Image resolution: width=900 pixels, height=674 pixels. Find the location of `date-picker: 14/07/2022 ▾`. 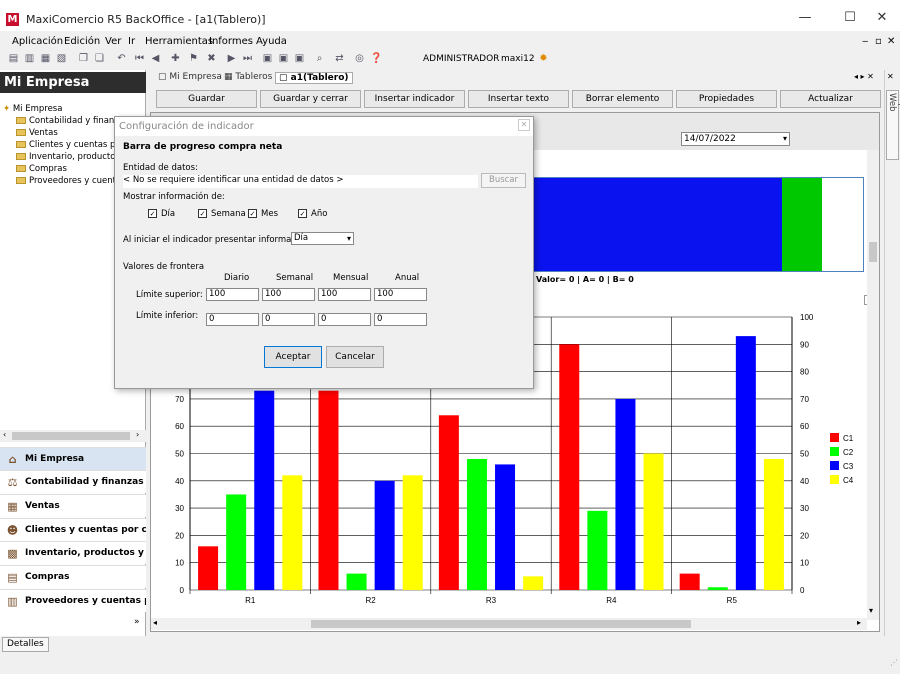

date-picker: 14/07/2022 ▾ is located at coordinates (735, 139).